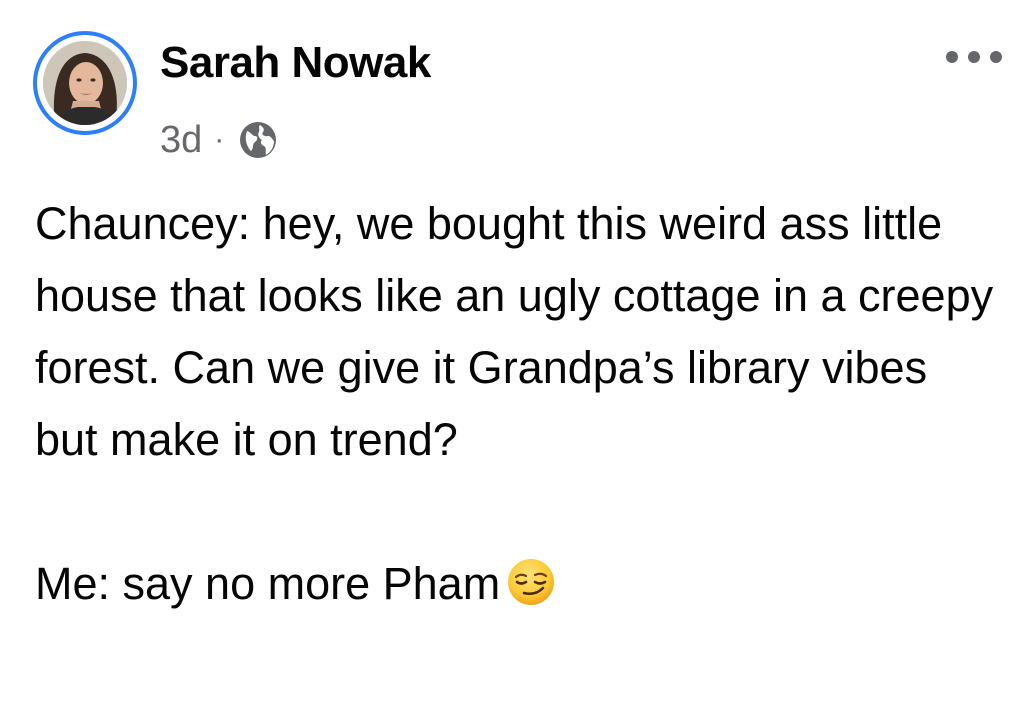  I want to click on avatar, so click(85, 83).